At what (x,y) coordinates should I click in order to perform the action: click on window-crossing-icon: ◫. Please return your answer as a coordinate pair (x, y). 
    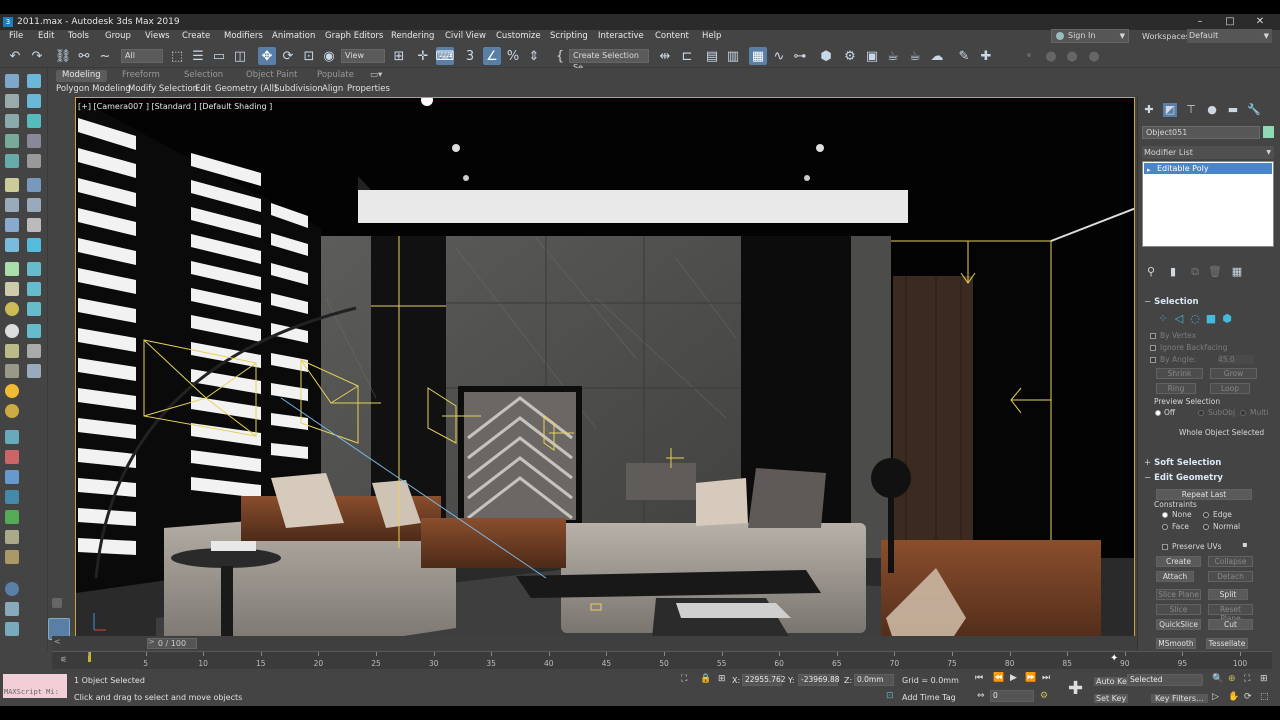
    Looking at the image, I should click on (240, 56).